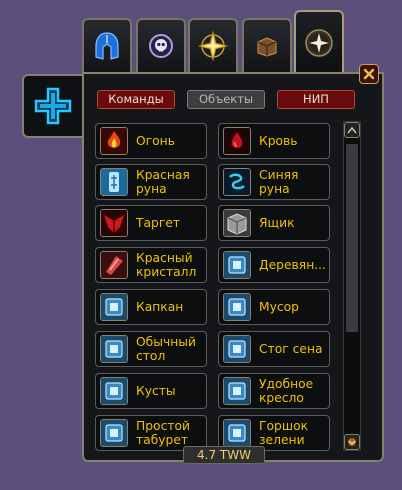 This screenshot has height=490, width=402. I want to click on item-haystack: Стог сена, so click(274, 349).